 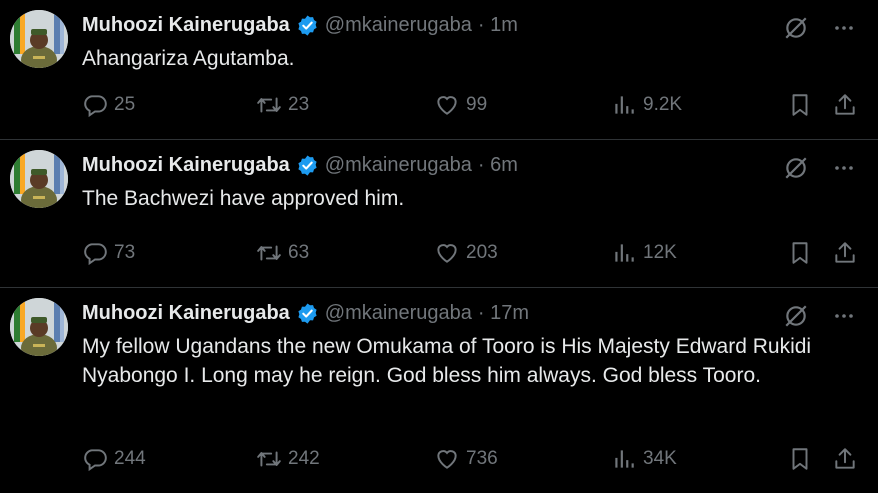 I want to click on reply-count: 73, so click(x=125, y=252).